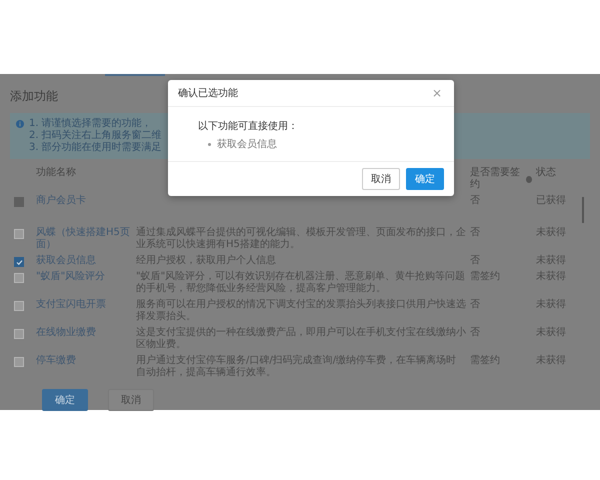 Image resolution: width=600 pixels, height=480 pixels. What do you see at coordinates (84, 333) in the screenshot?
I see `feature-name: 在线物业缴费` at bounding box center [84, 333].